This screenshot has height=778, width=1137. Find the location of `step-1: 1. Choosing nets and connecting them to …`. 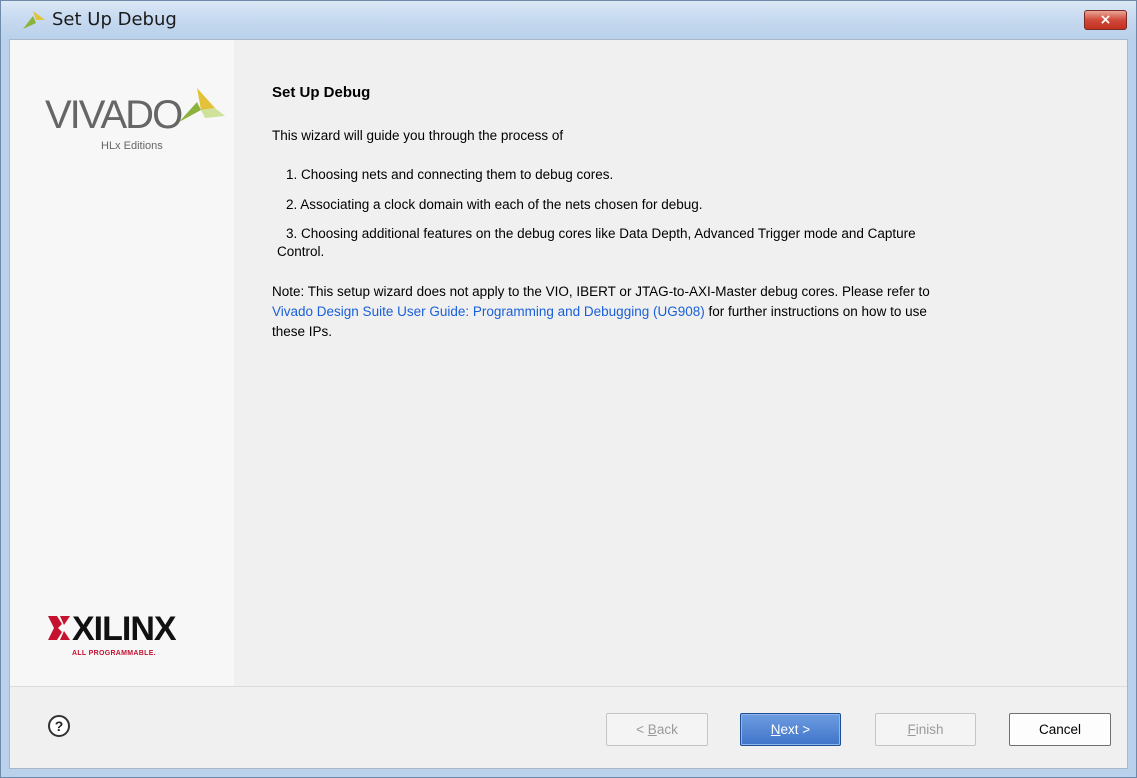

step-1: 1. Choosing nets and connecting them to … is located at coordinates (450, 174).